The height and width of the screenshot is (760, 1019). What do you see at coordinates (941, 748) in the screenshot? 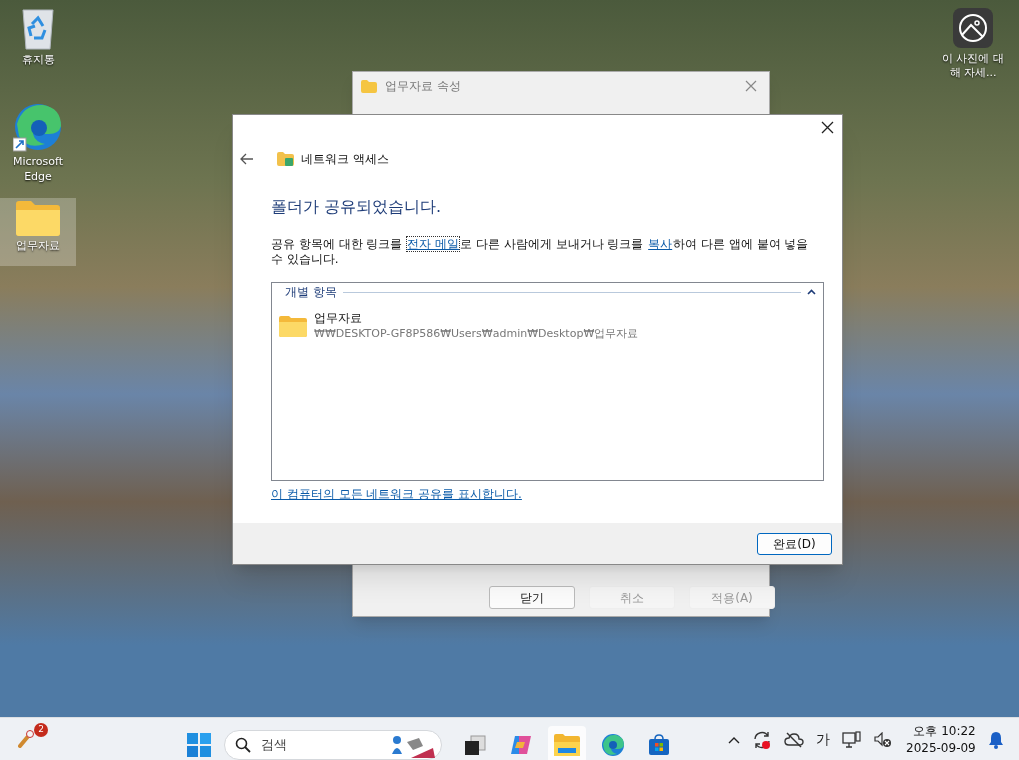
I see `clock-date: 2025-09-09` at bounding box center [941, 748].